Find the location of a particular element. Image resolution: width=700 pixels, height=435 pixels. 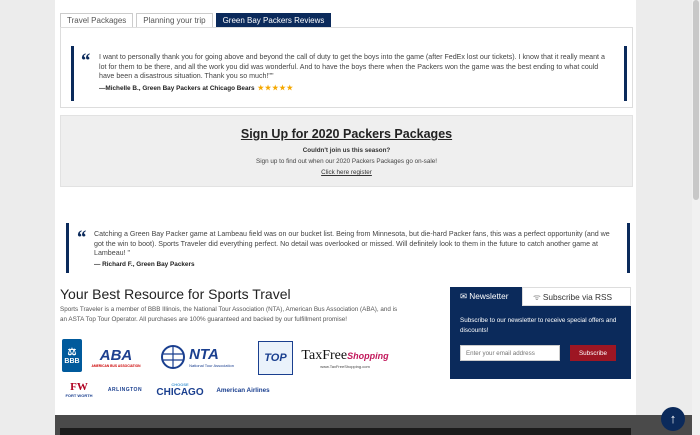

tab-subscribe-rss: ᯤ Subscribe via RSS is located at coordinates (576, 296).